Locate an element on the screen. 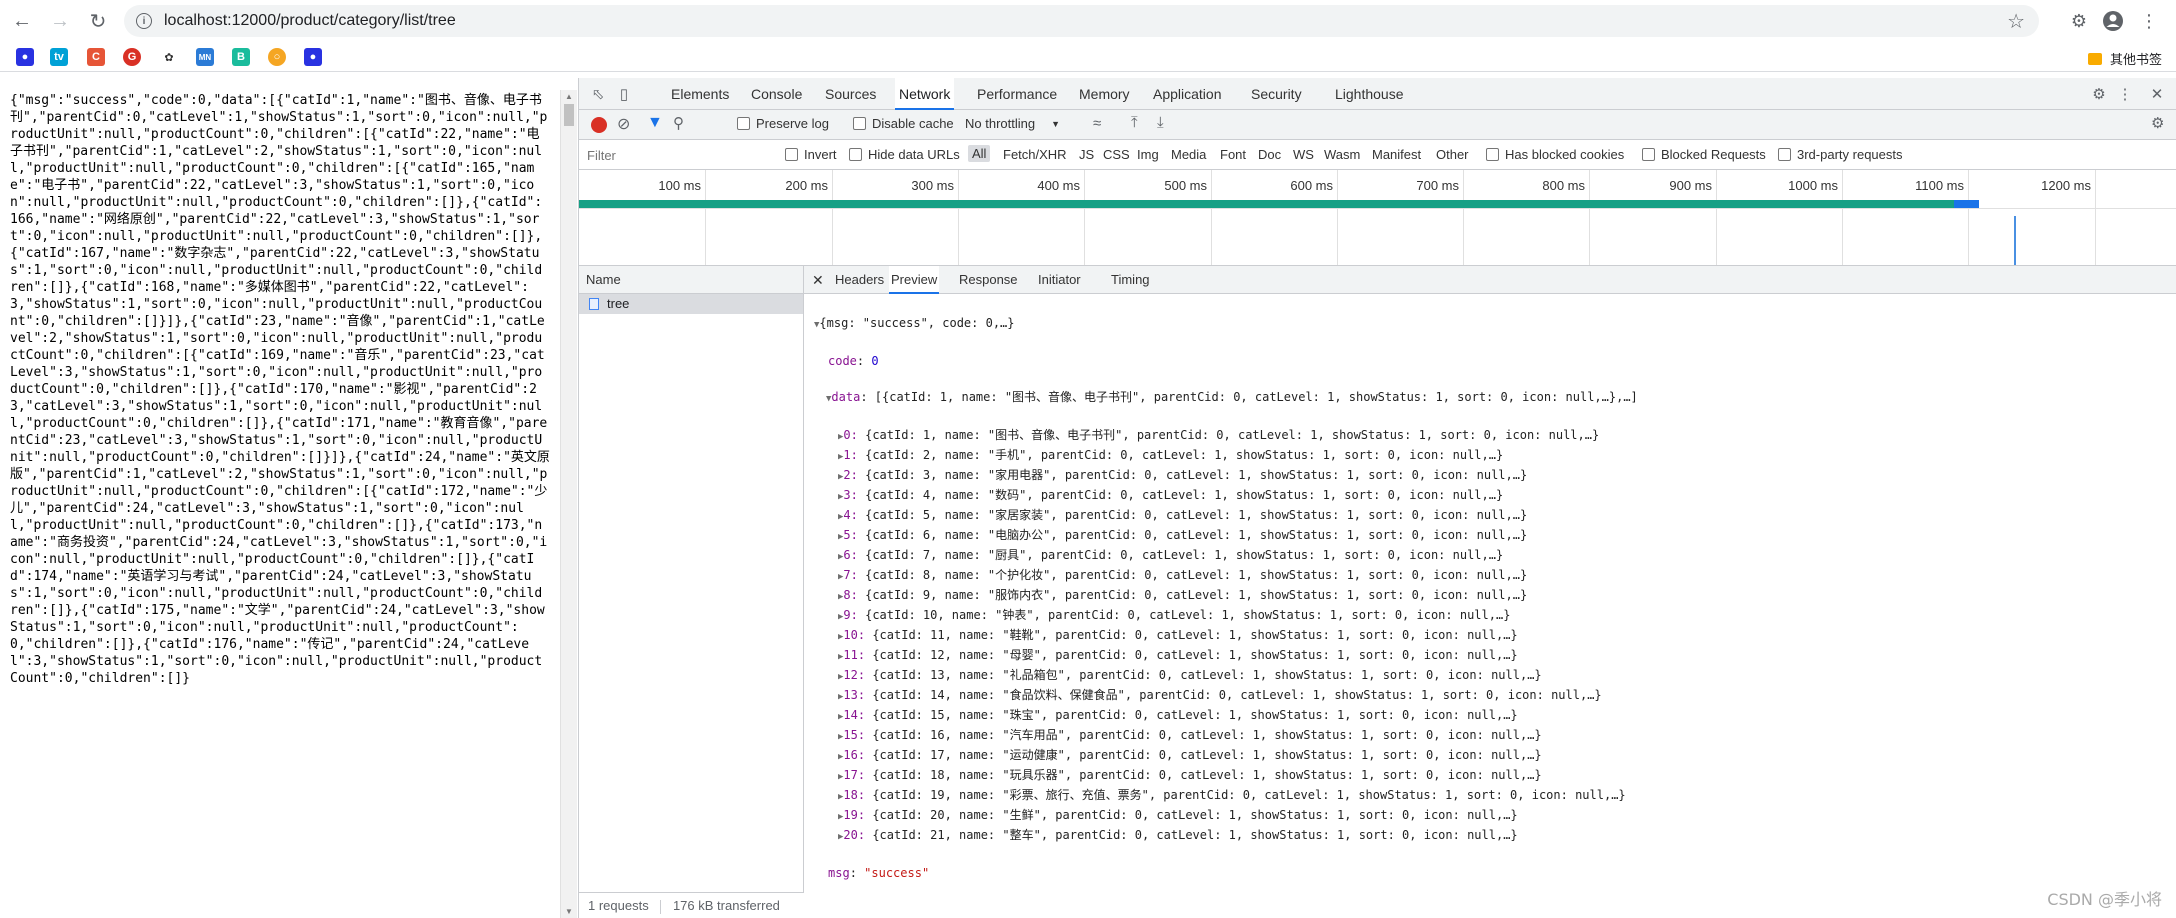 The height and width of the screenshot is (918, 2176). device-toolbar-icon: ▯ is located at coordinates (624, 94).